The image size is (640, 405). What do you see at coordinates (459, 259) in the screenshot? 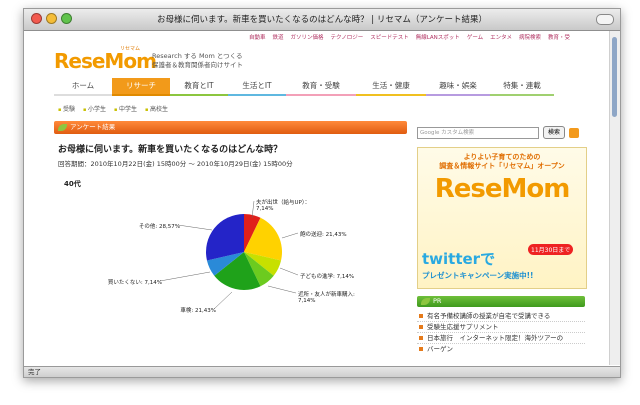
I see `twitter-logo: twitterで` at bounding box center [459, 259].